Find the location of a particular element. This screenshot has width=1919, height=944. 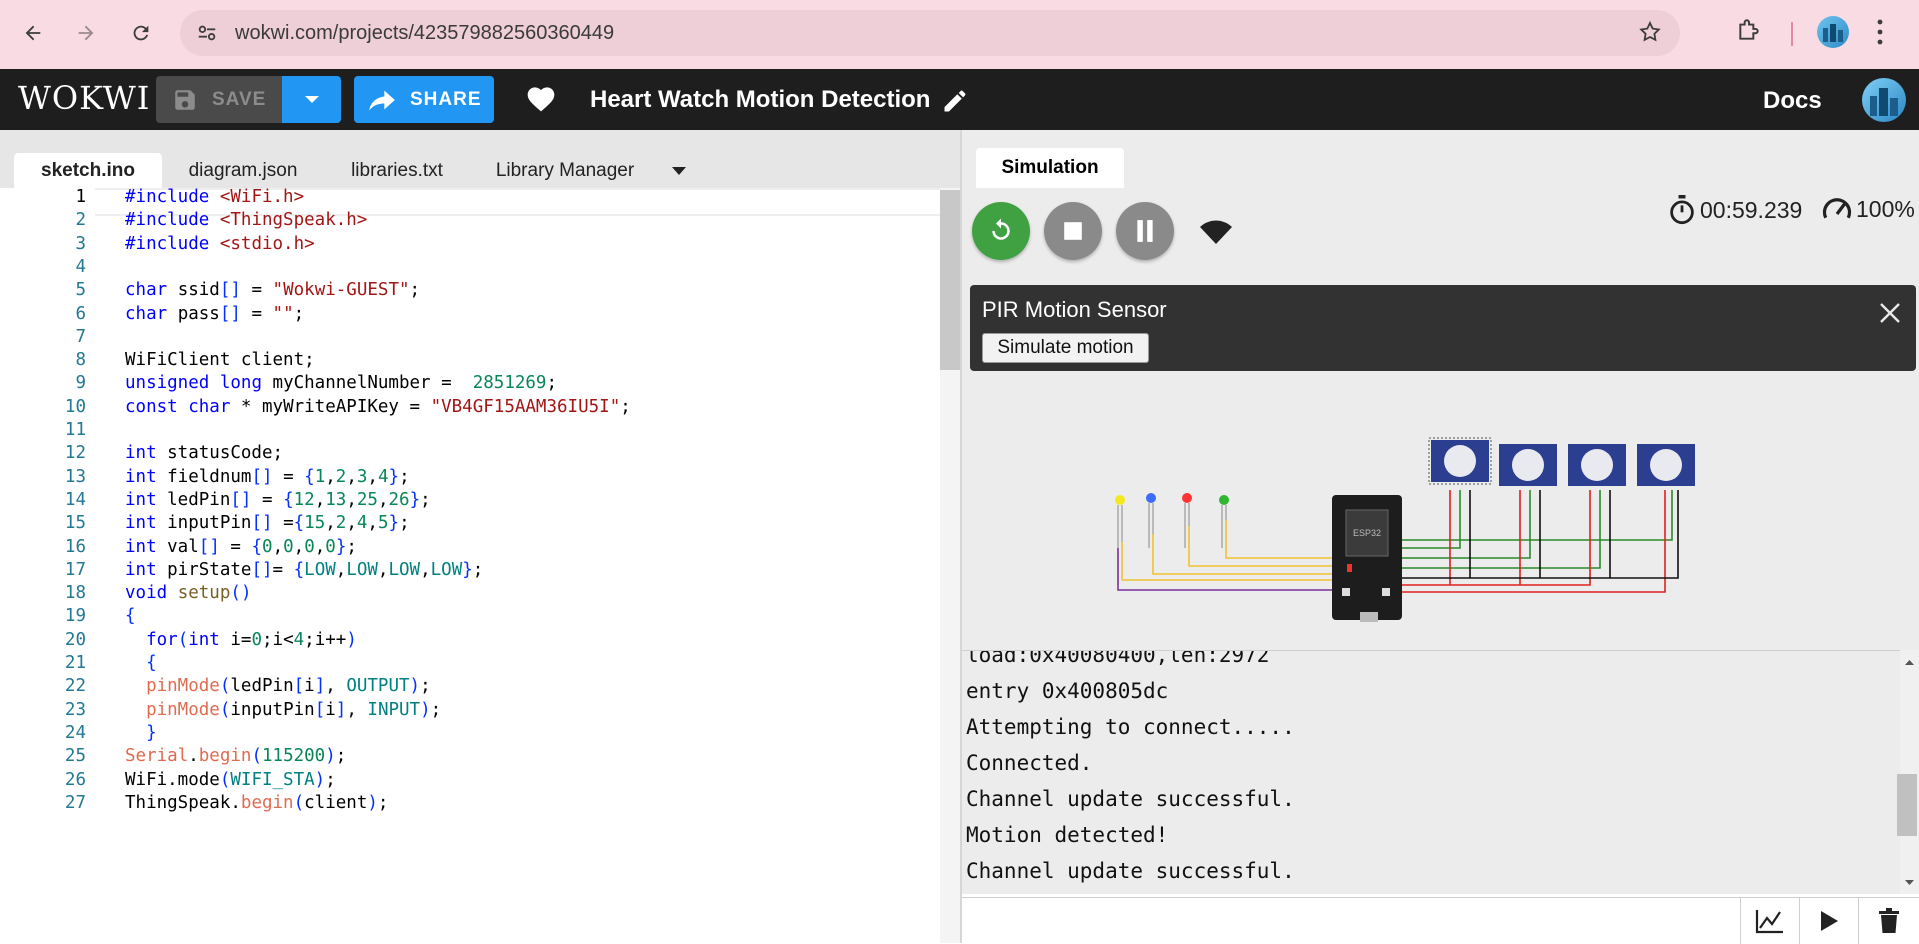

power-wire is located at coordinates (1534, 541).